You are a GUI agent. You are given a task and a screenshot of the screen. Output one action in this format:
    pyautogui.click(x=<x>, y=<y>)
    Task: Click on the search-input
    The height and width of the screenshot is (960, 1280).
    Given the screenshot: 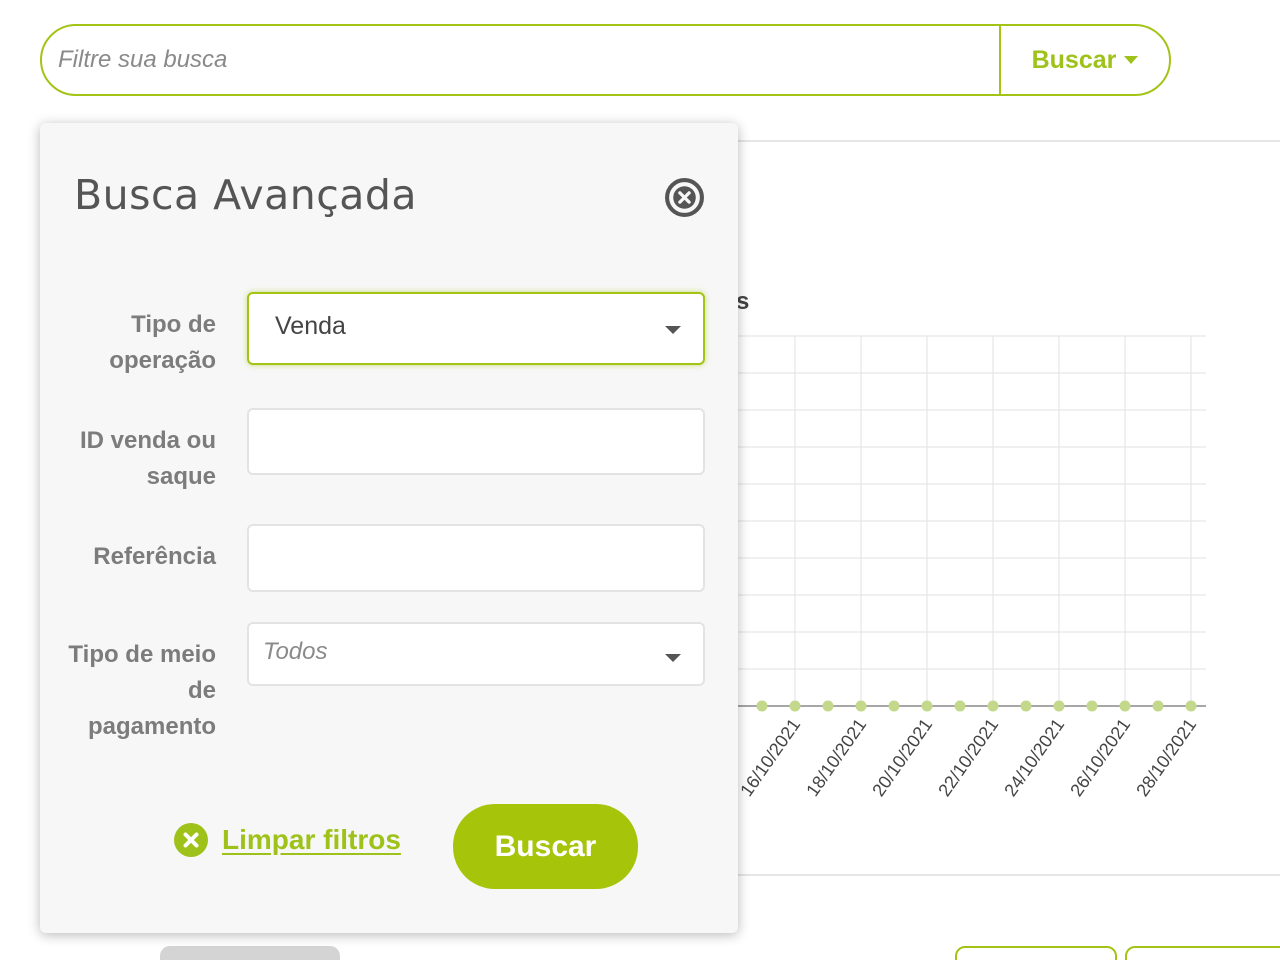 What is the action you would take?
    pyautogui.click(x=520, y=60)
    